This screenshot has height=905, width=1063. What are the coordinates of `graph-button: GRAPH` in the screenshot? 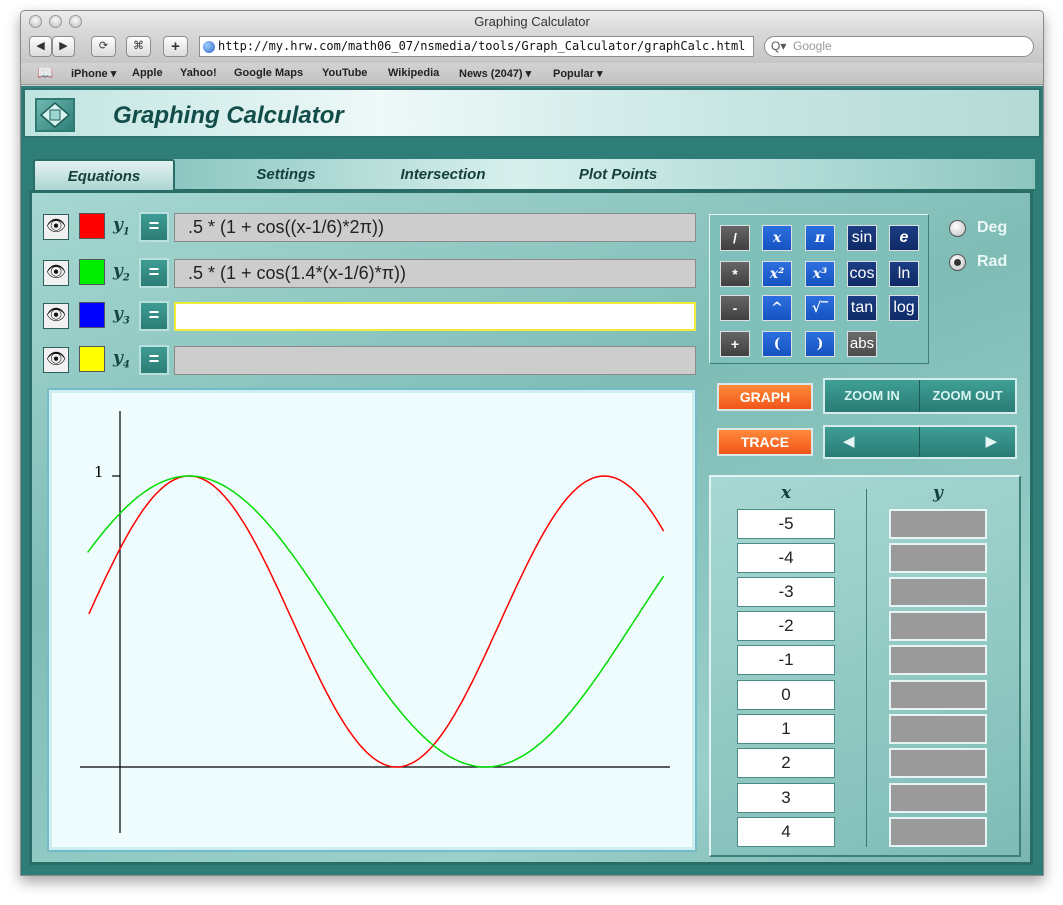 It's located at (765, 397).